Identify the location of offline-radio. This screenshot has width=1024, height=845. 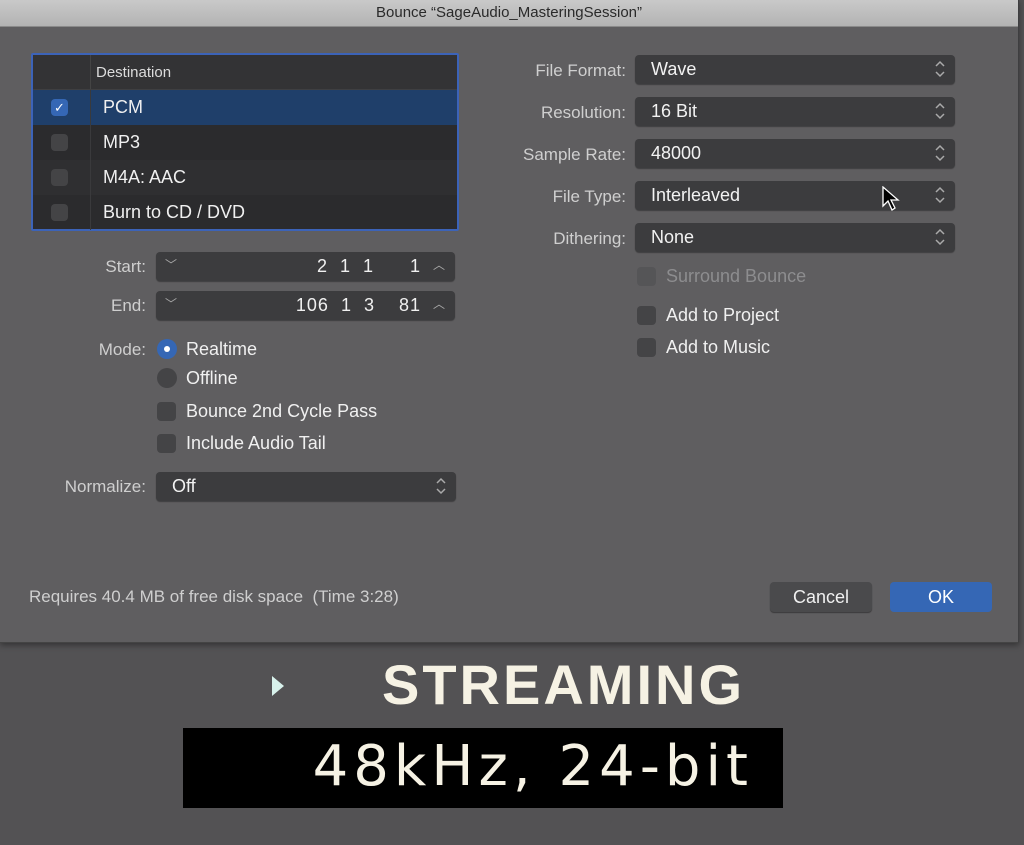
(167, 378).